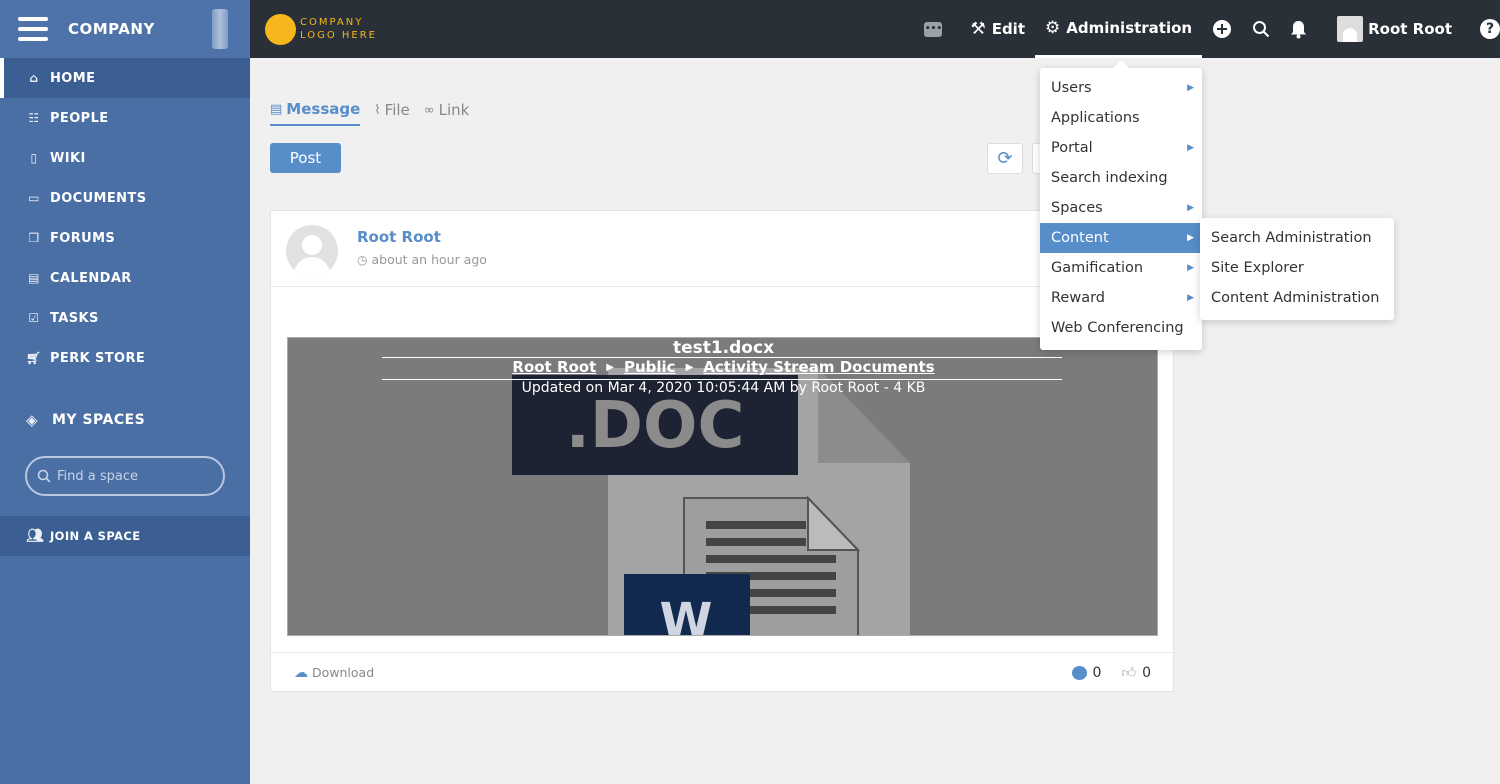 The width and height of the screenshot is (1500, 784). I want to click on activity-time: about an hour ago, so click(429, 259).